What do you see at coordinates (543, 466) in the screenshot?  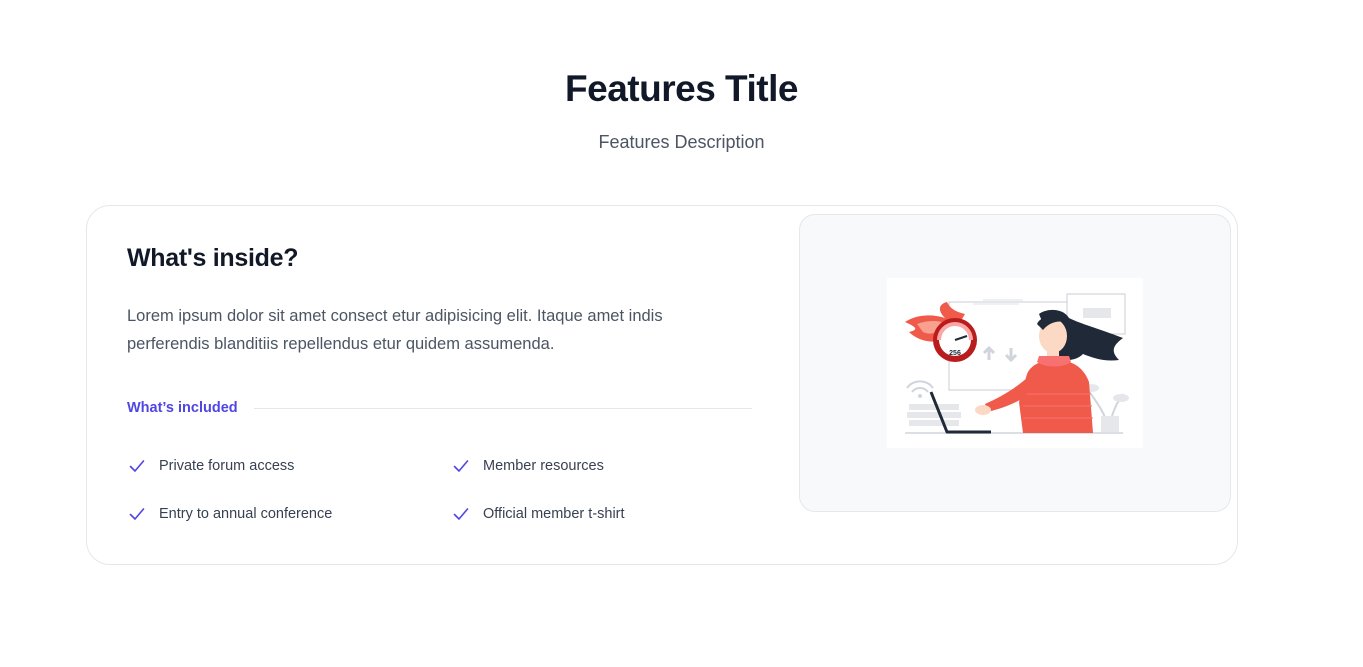 I see `feature-label: Member resources` at bounding box center [543, 466].